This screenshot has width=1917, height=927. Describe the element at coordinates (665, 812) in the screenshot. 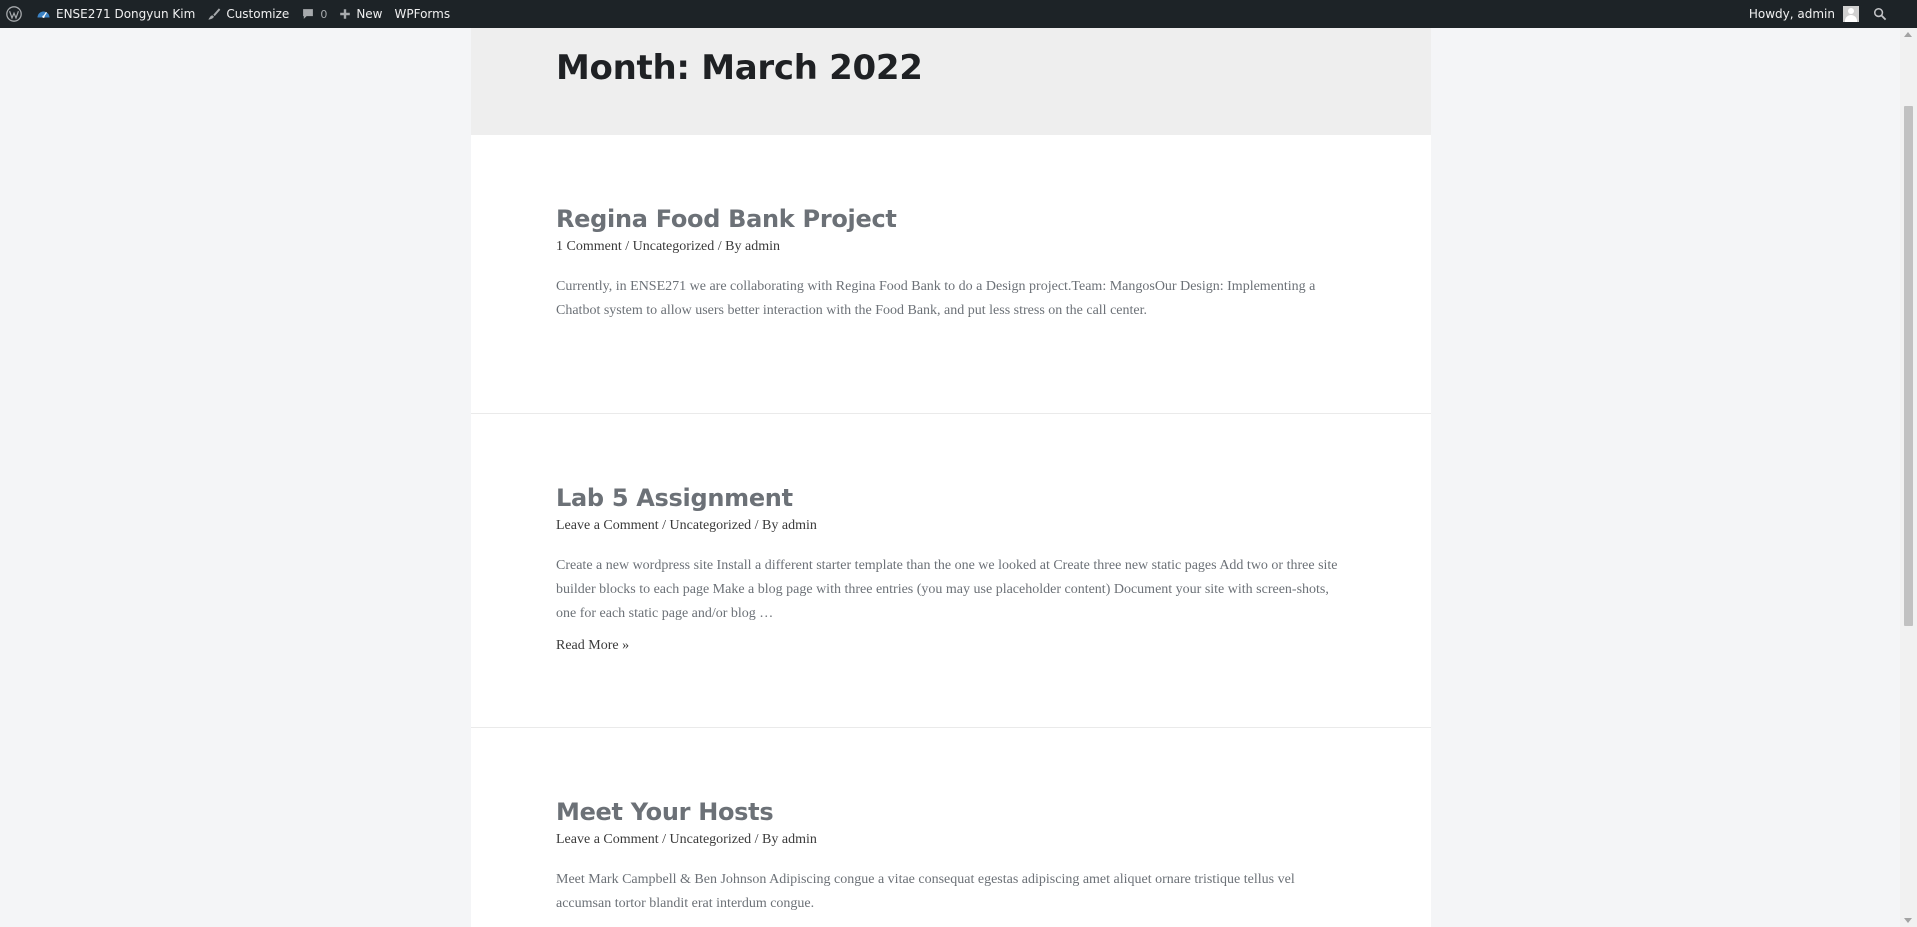

I see `post-title-link: Meet Your Hosts` at that location.